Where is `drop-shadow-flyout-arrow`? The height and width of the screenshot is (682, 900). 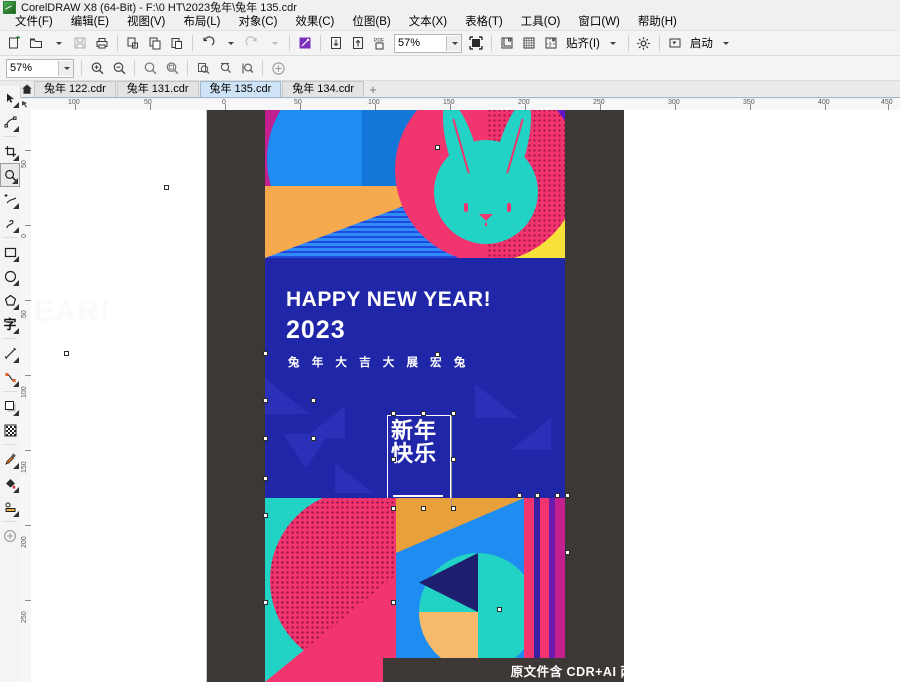 drop-shadow-flyout-arrow is located at coordinates (16, 413).